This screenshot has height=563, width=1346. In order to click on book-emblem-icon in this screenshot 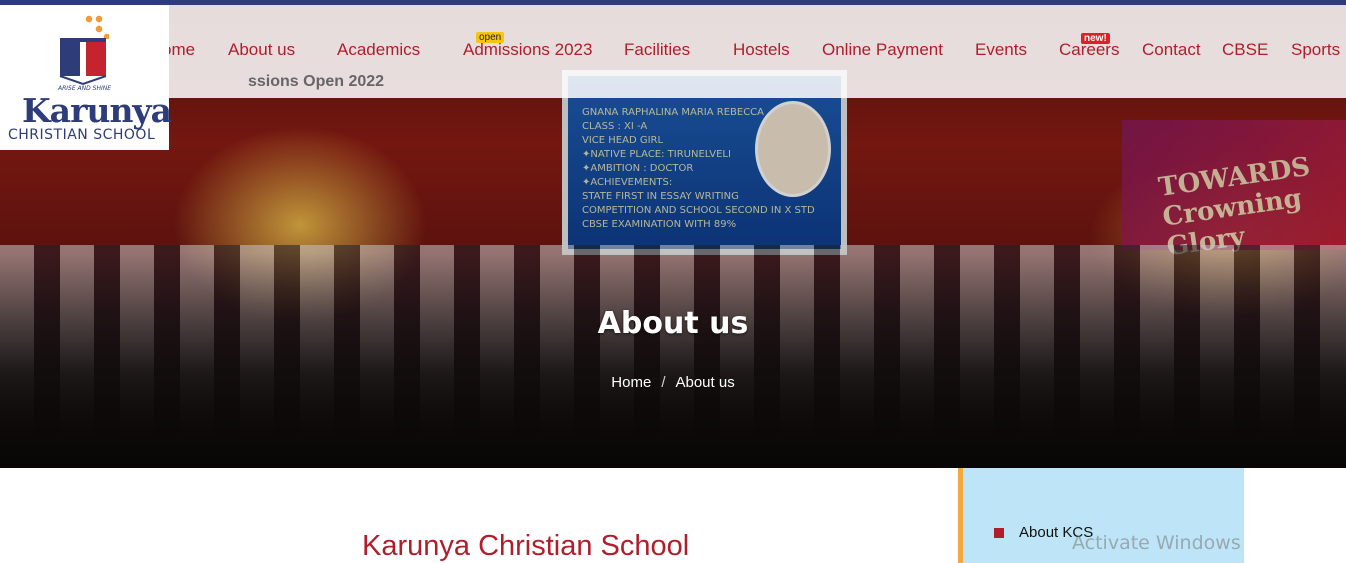, I will do `click(83, 62)`.